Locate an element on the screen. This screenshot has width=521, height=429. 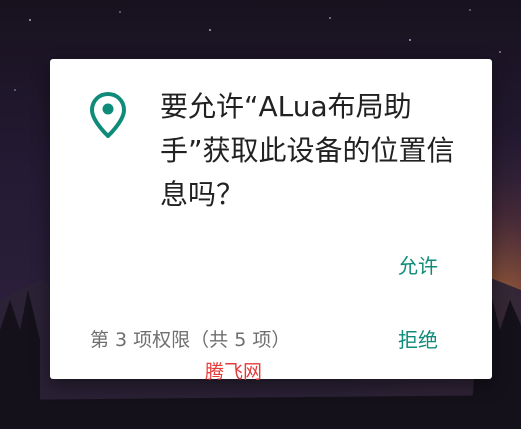
permission-counter: 第 3 项权限（共 5 项） is located at coordinates (190, 340).